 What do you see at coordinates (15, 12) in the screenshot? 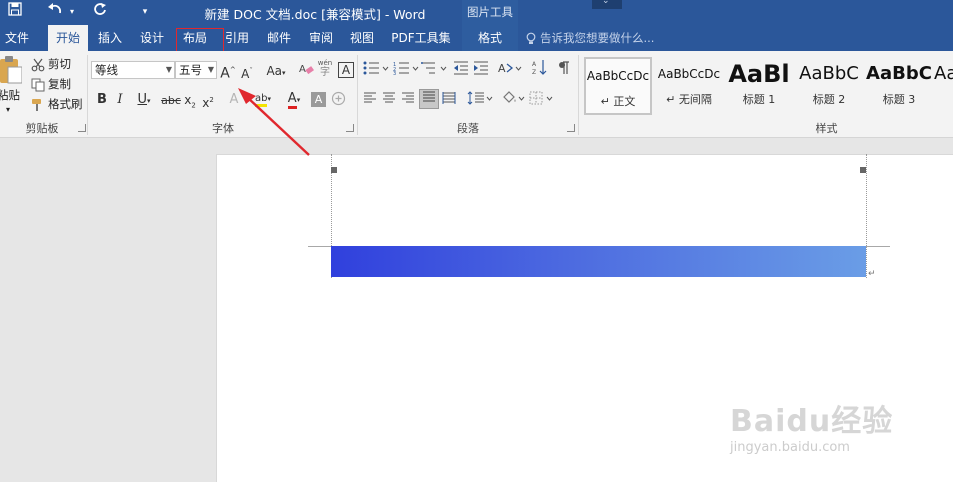
I see `save-icon` at bounding box center [15, 12].